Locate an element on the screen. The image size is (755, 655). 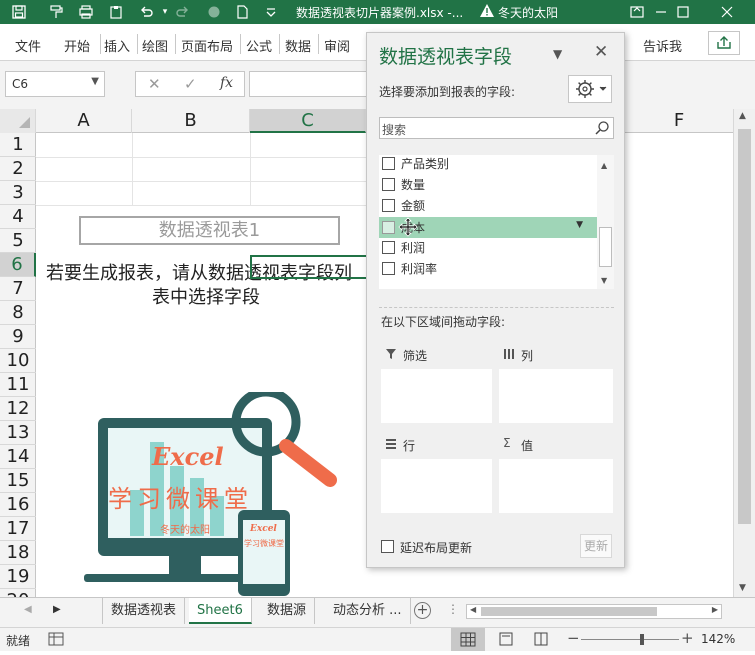
tab-scroll-right-icon: ▶ is located at coordinates (57, 609).